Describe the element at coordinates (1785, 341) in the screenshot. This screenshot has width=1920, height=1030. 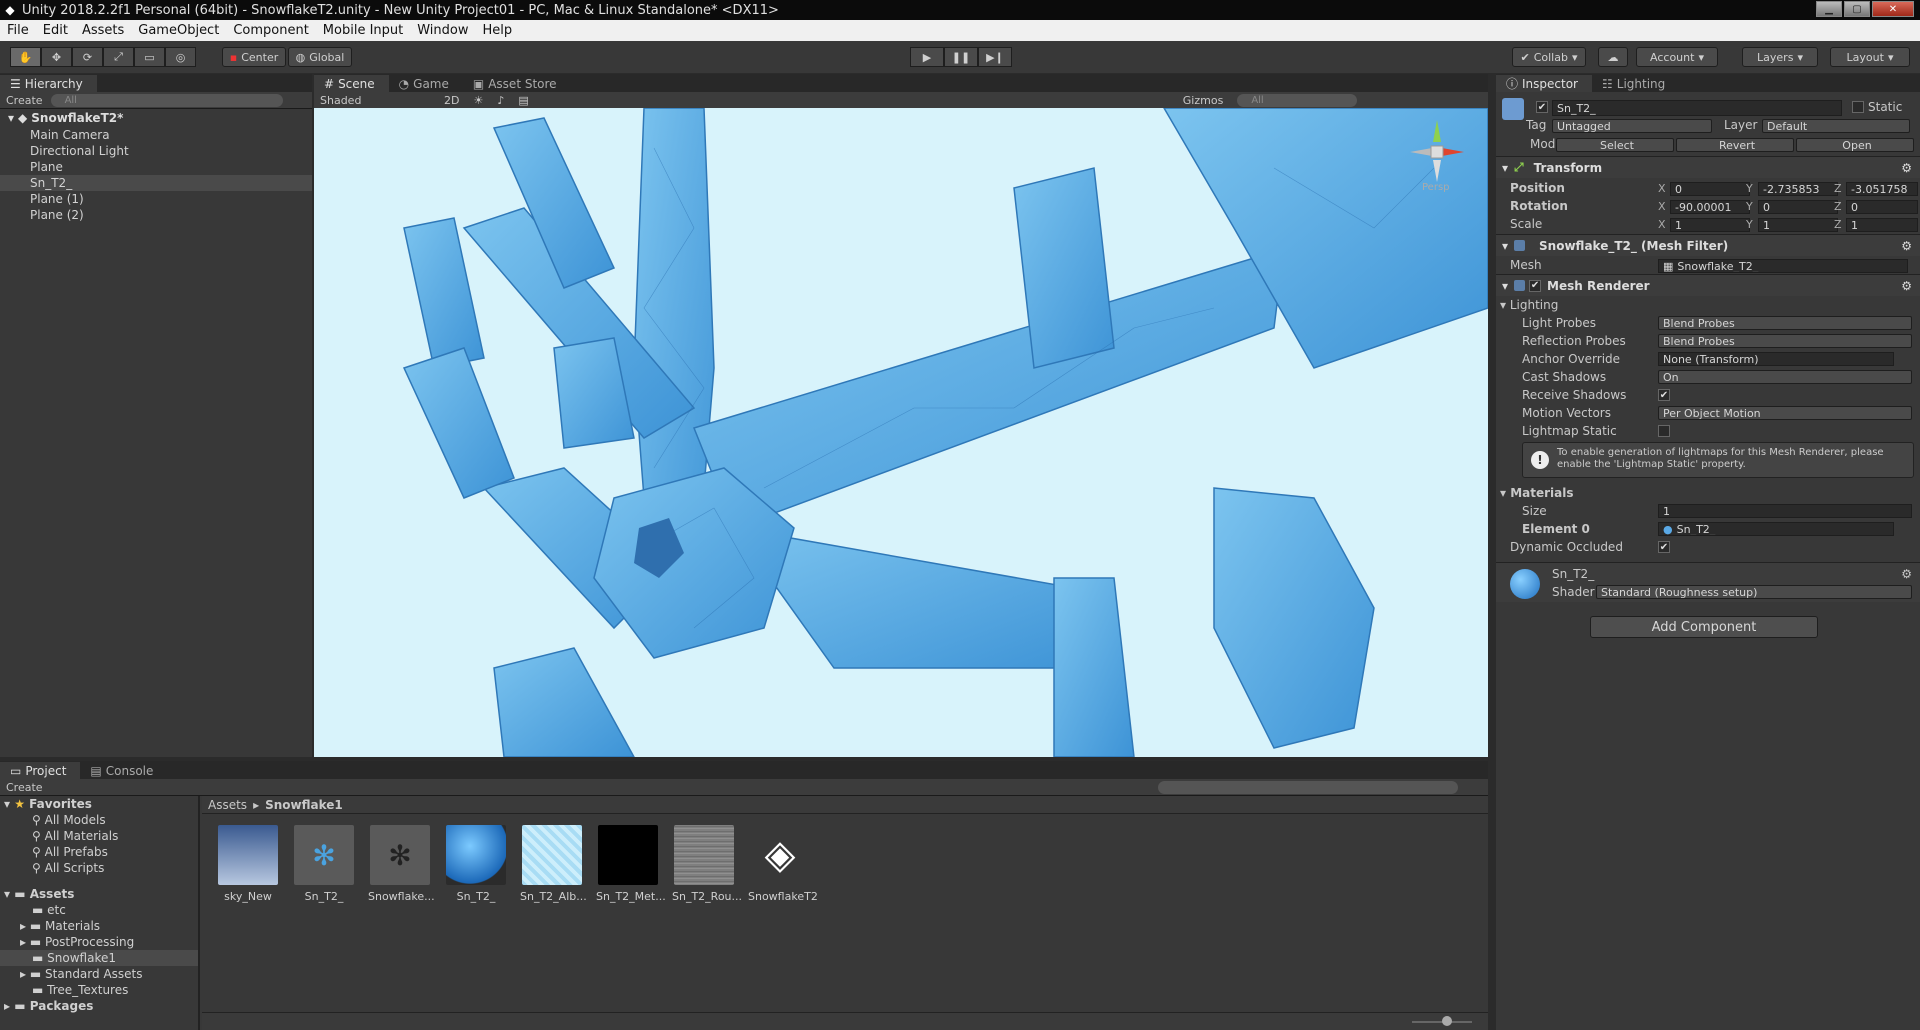
I see `reflection-probes-dropdown: Blend Probes` at that location.